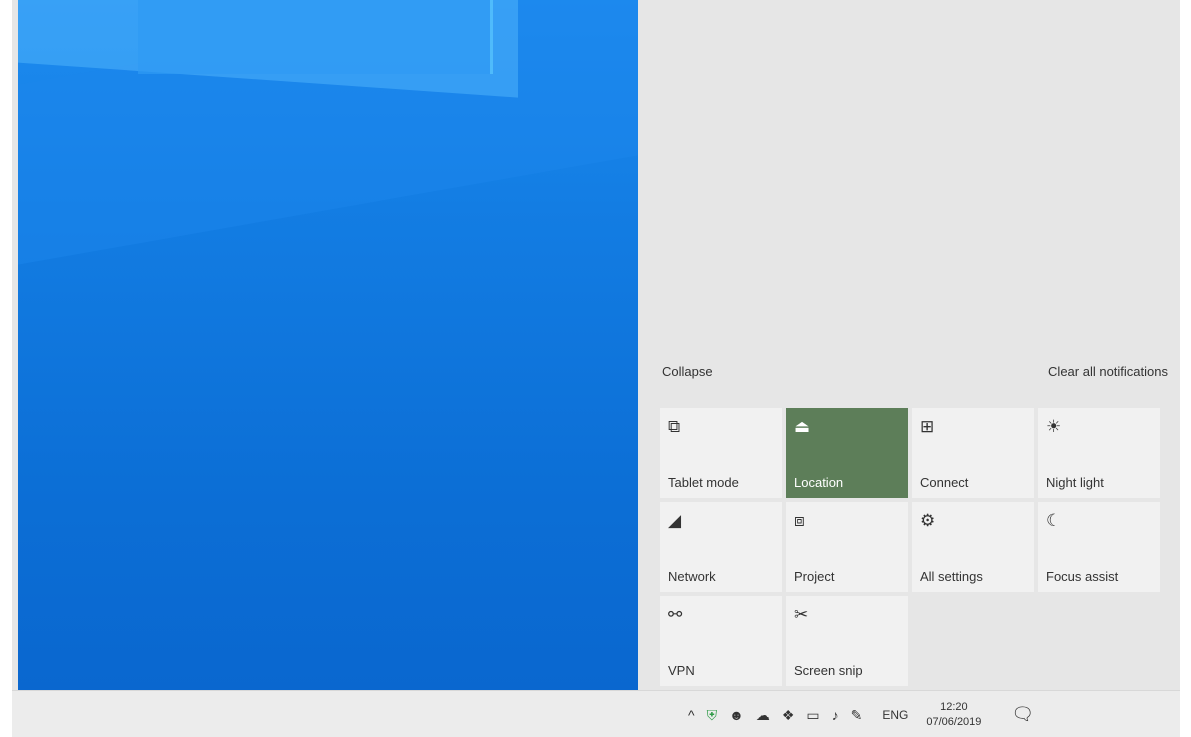 Image resolution: width=1191 pixels, height=737 pixels. Describe the element at coordinates (721, 453) in the screenshot. I see `tile-tablet-mode: ⧉ Tablet mode` at that location.